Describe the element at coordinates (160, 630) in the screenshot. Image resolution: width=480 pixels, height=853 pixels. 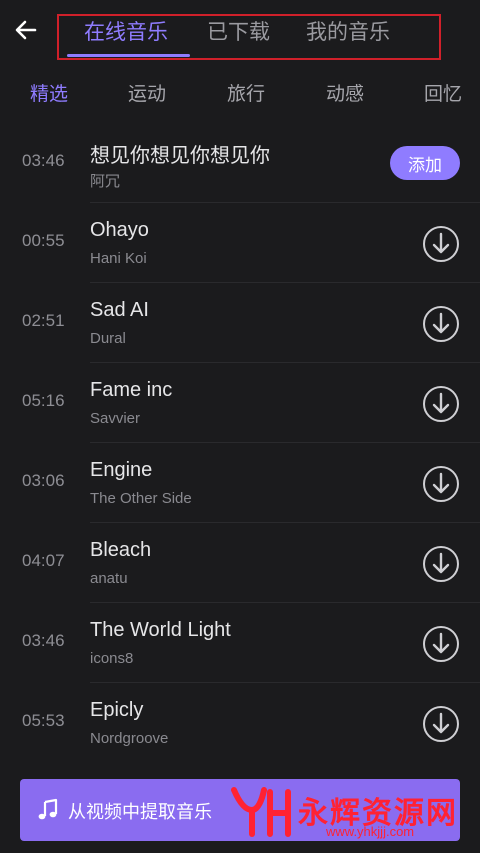
I see `song-title: The World Light` at that location.